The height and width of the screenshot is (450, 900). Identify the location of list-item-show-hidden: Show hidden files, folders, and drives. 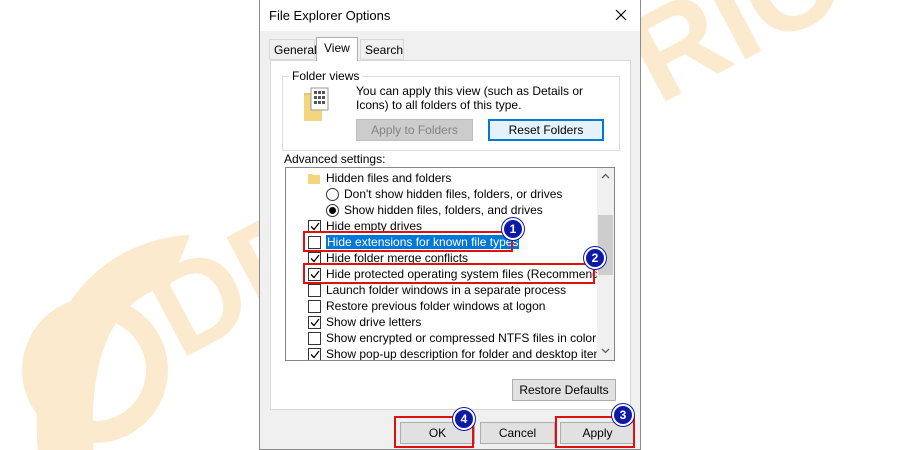
(434, 210).